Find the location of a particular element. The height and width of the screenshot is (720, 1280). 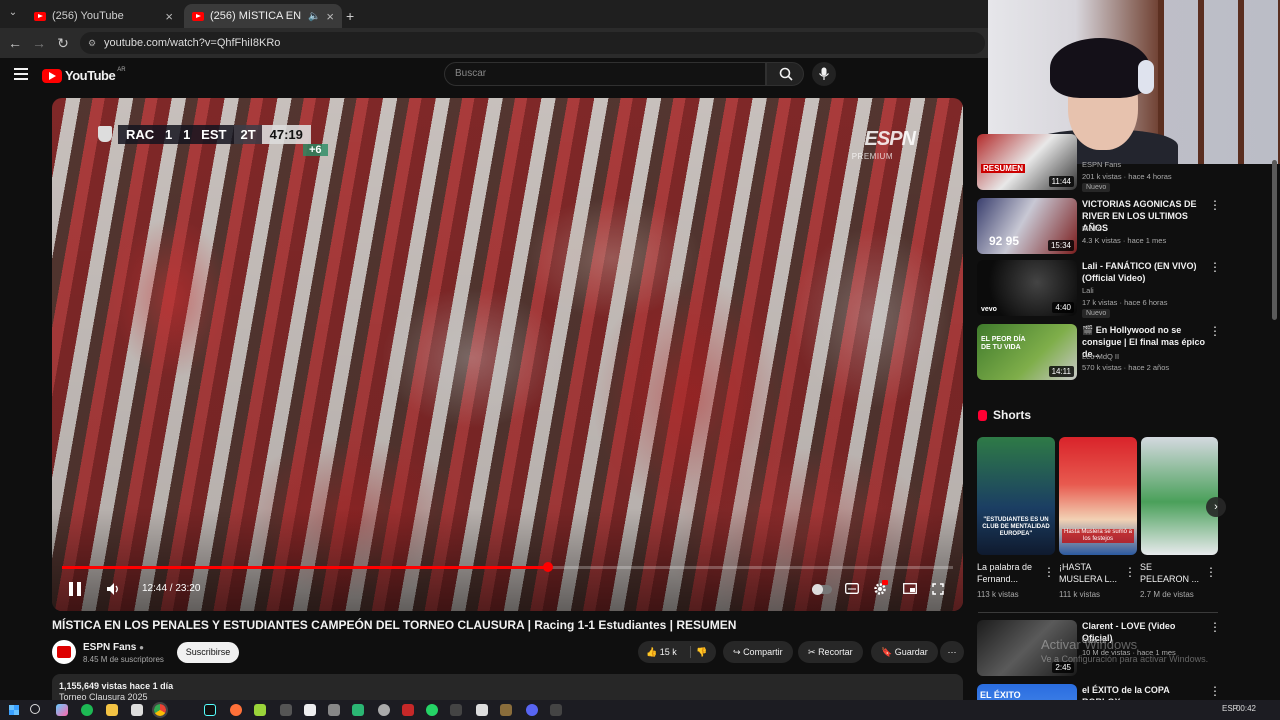

short-views: 113 k vistas is located at coordinates (998, 594).